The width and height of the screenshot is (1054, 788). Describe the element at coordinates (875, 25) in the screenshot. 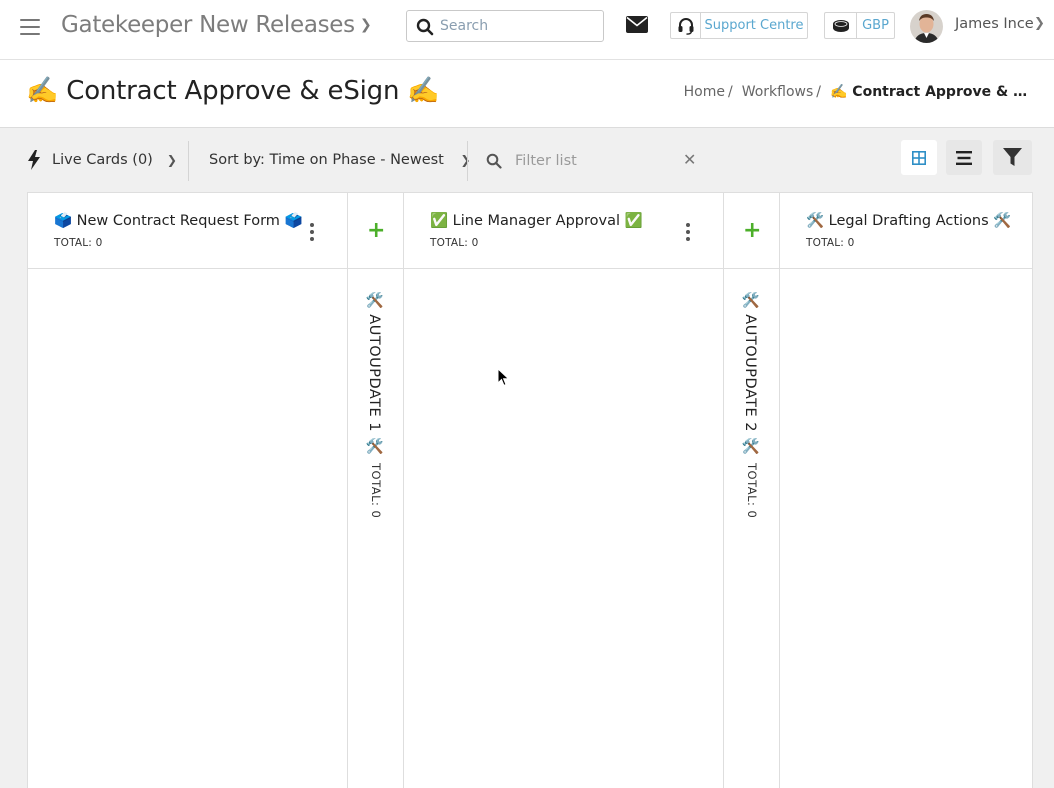

I see `currency-label: GBP` at that location.